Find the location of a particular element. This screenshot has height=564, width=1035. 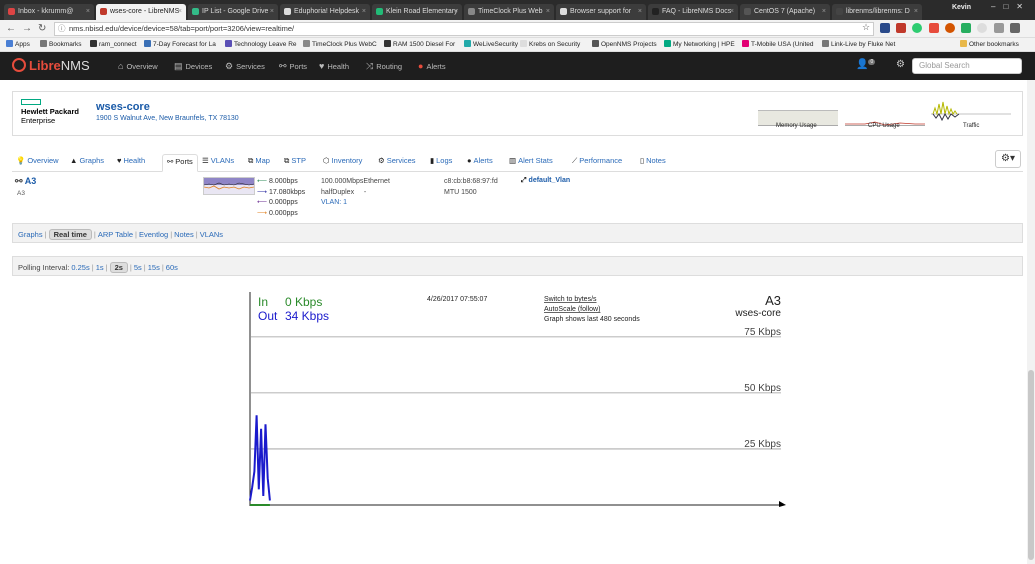

orange-extension-icon is located at coordinates (949, 28).